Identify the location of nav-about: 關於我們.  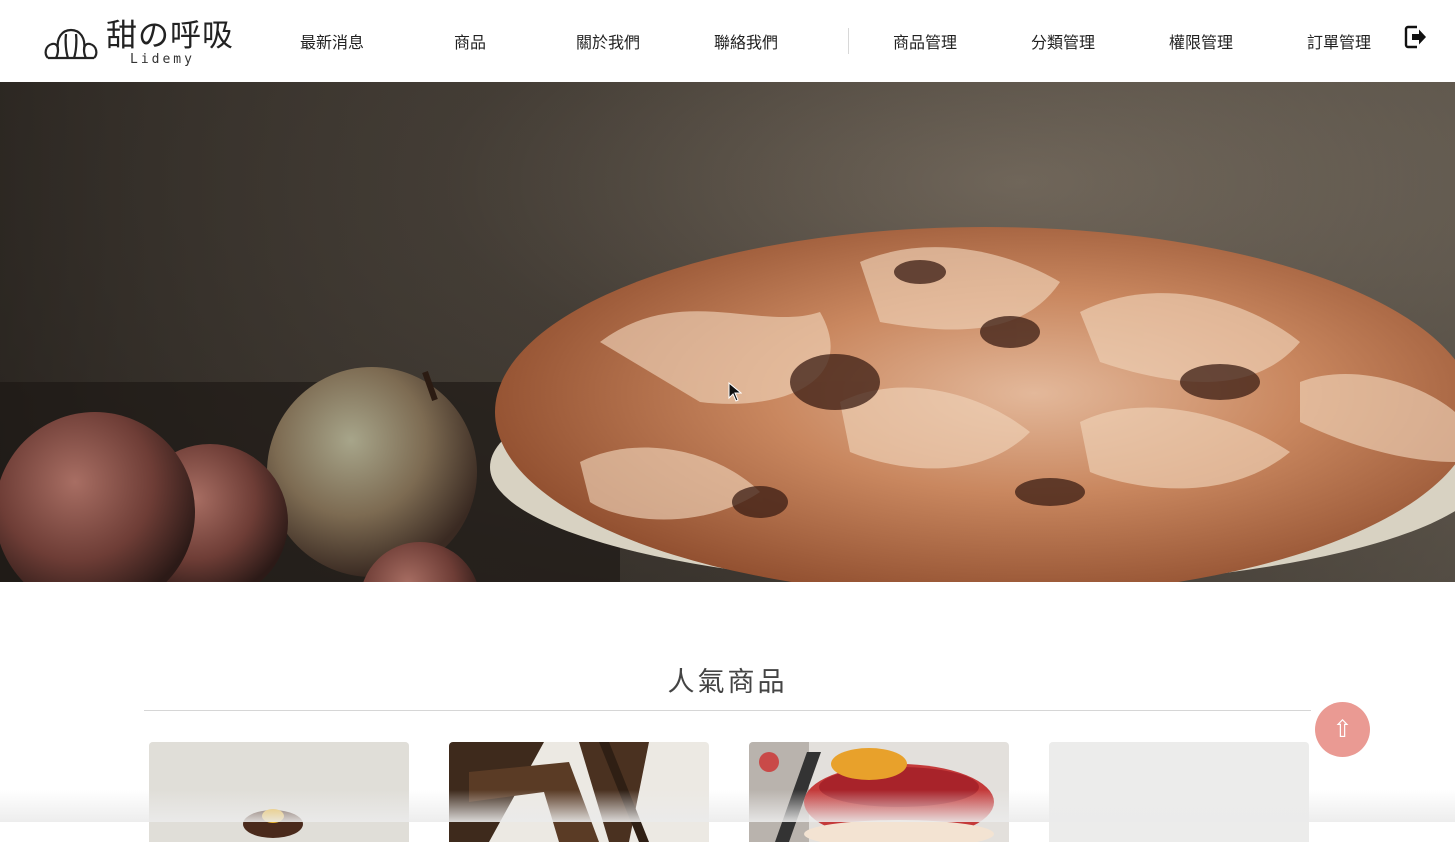
(608, 41).